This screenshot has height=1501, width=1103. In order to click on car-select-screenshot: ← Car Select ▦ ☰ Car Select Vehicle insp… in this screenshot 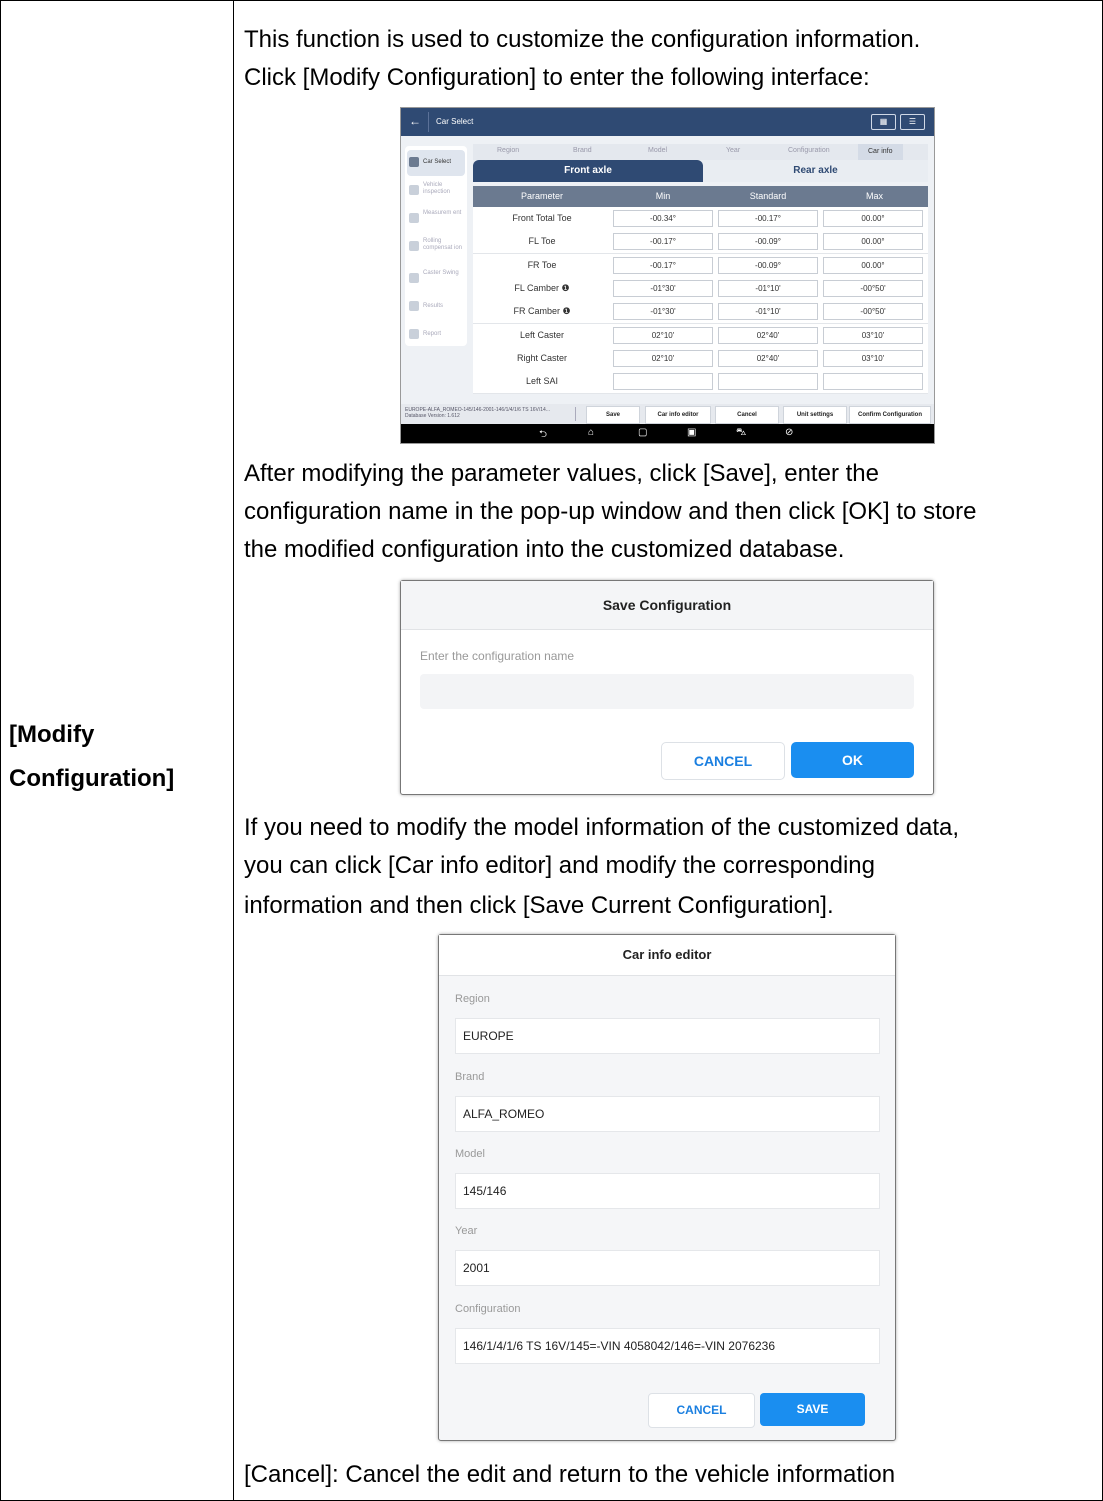, I will do `click(667, 275)`.